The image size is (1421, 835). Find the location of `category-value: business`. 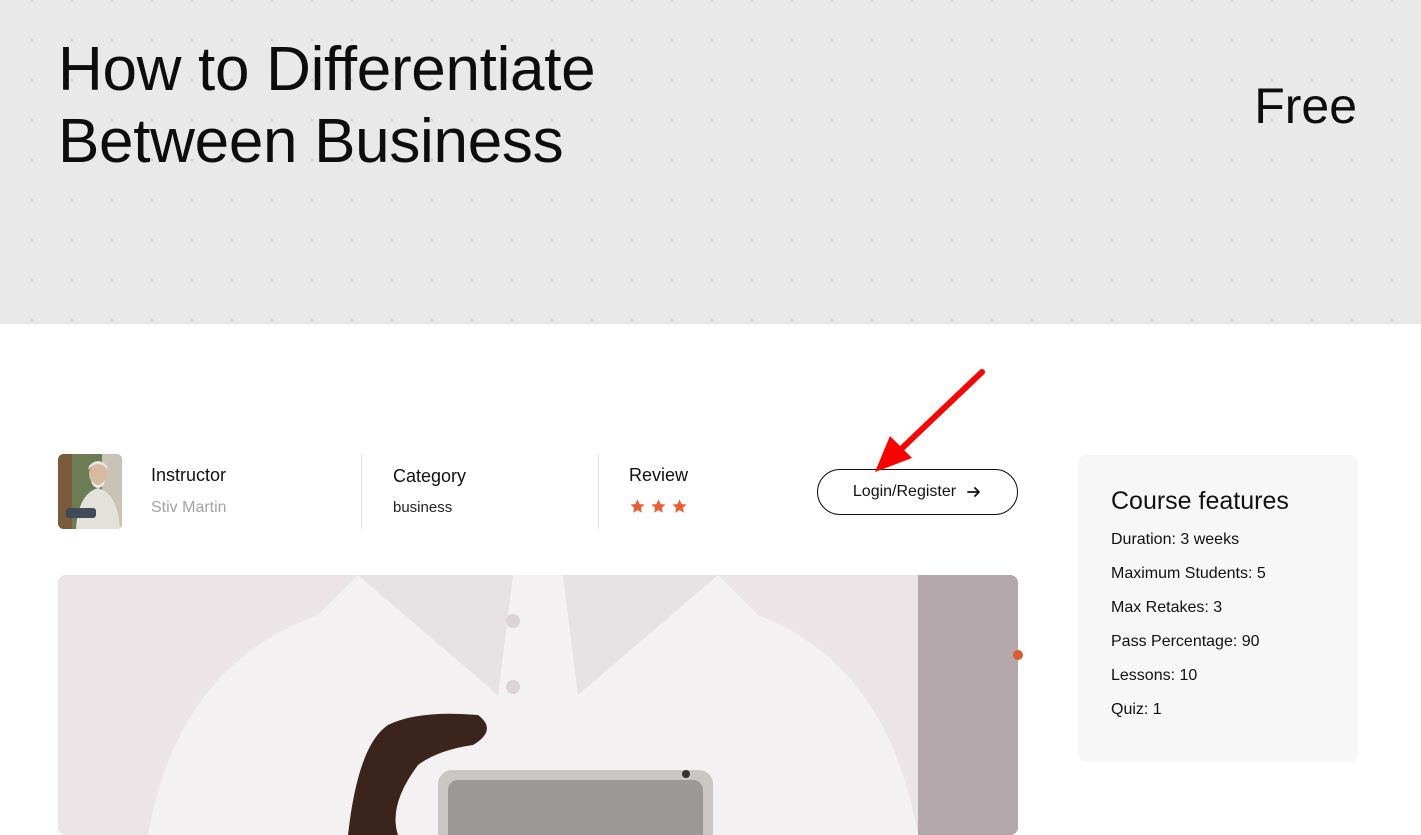

category-value: business is located at coordinates (422, 507).